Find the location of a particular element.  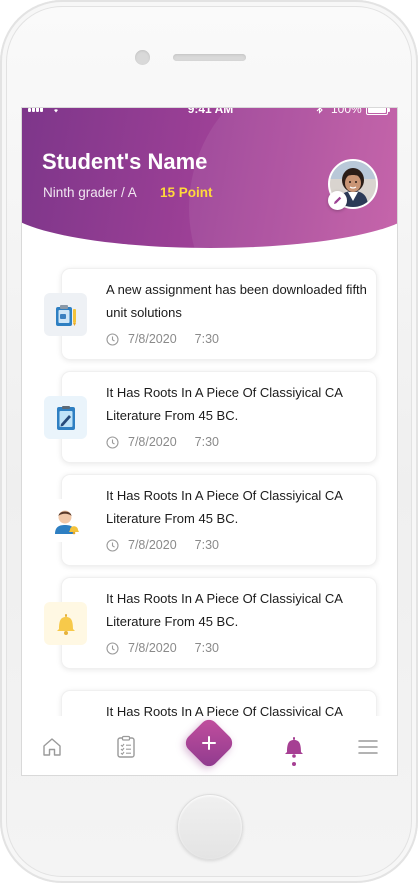

bottom-navigation is located at coordinates (209, 745).